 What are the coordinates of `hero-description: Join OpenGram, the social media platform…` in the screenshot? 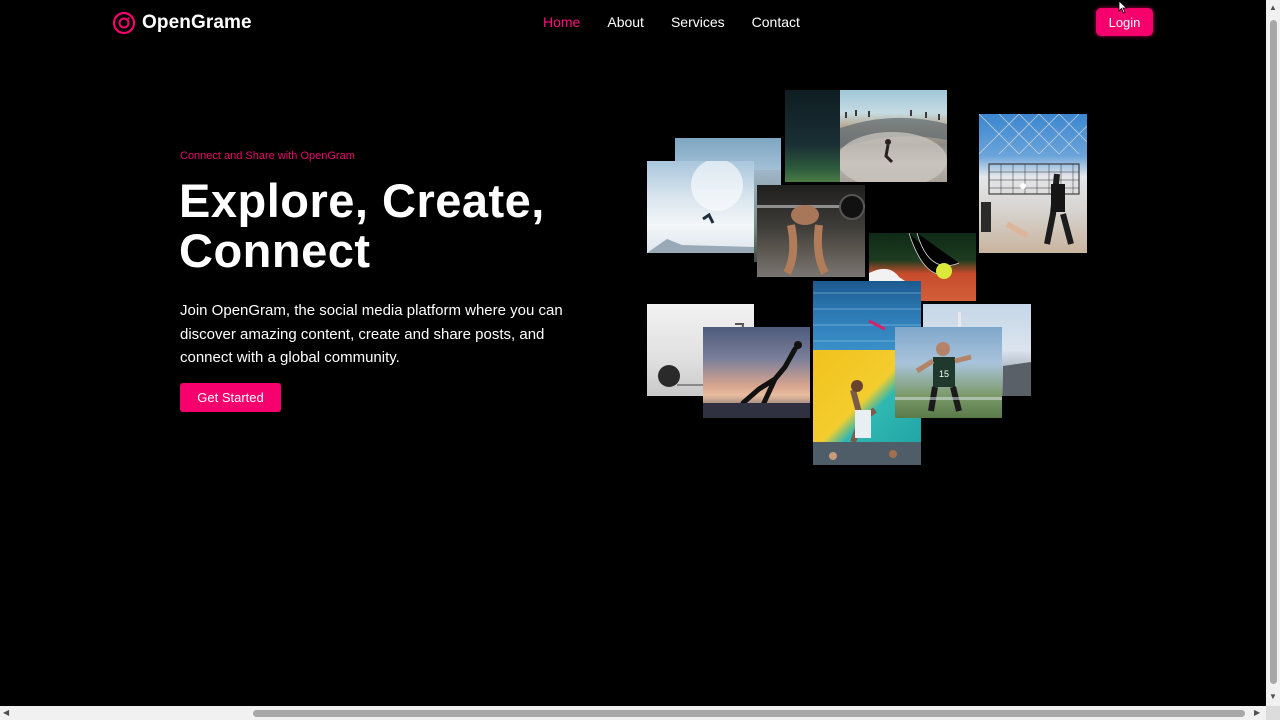 It's located at (371, 334).